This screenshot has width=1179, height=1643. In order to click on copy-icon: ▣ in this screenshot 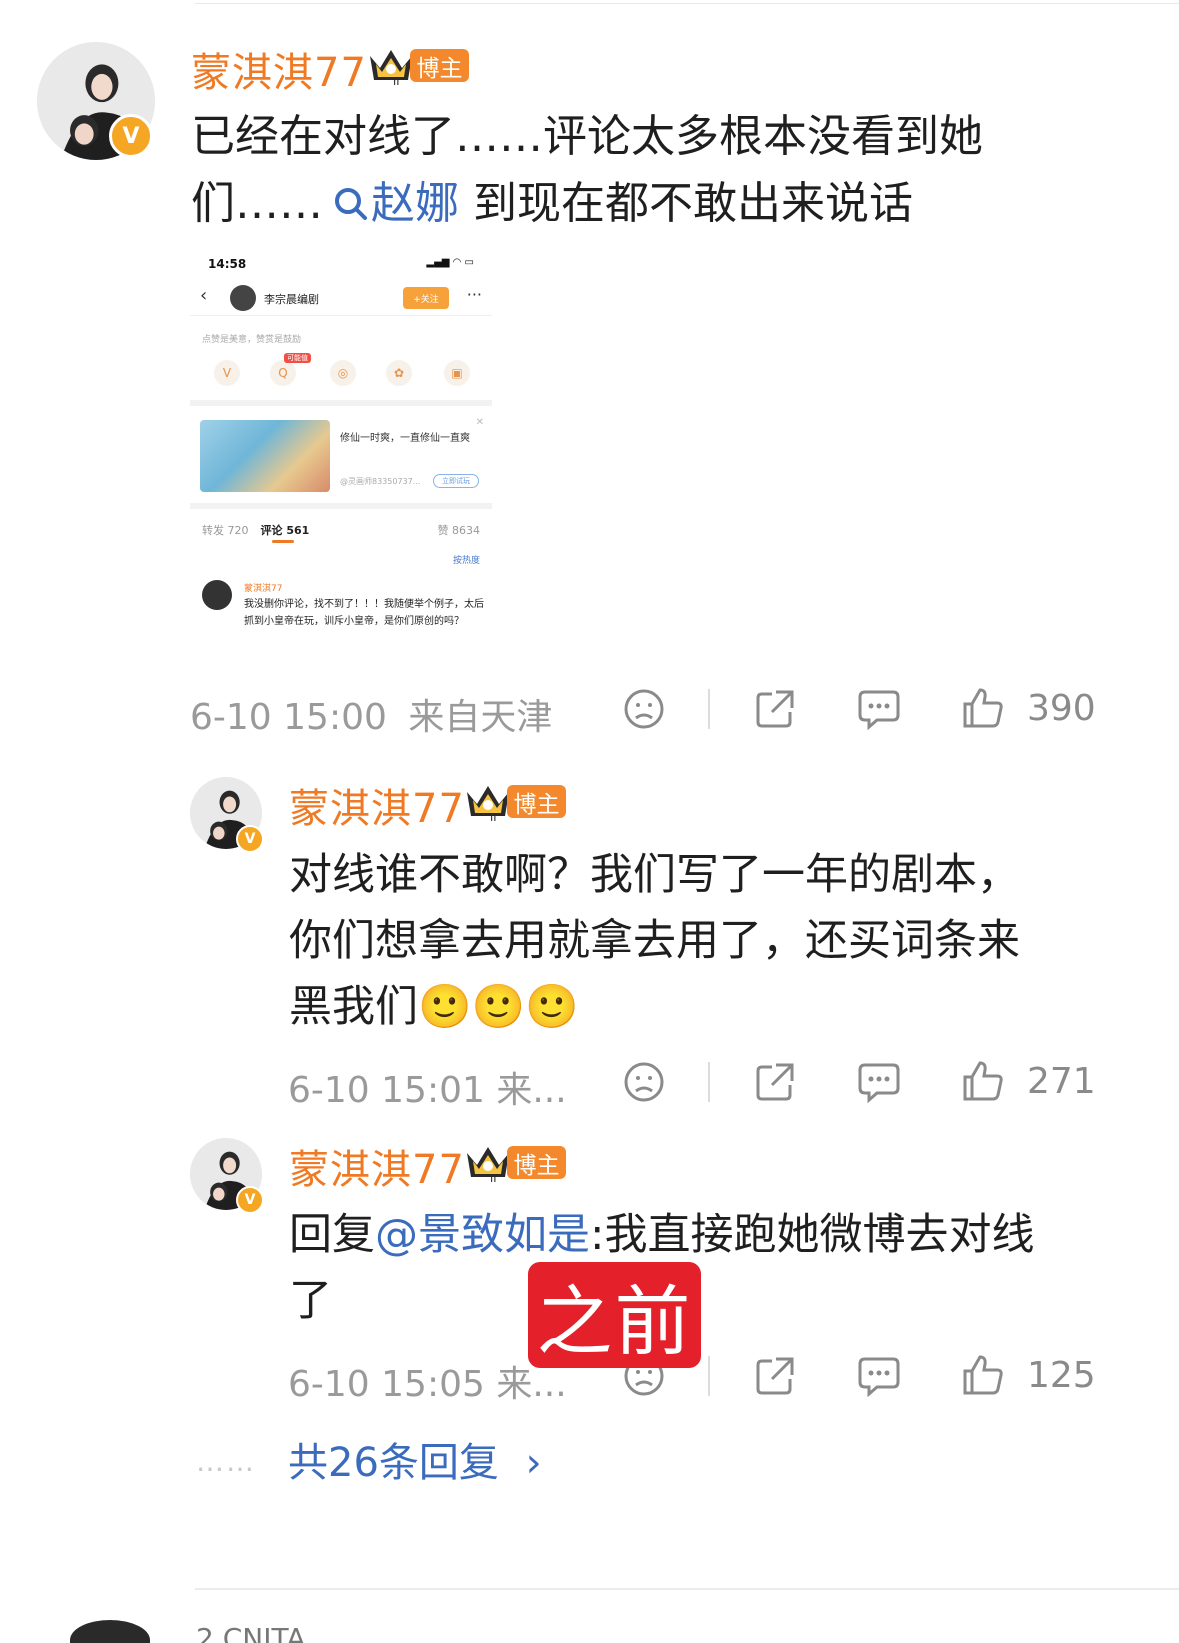, I will do `click(457, 373)`.